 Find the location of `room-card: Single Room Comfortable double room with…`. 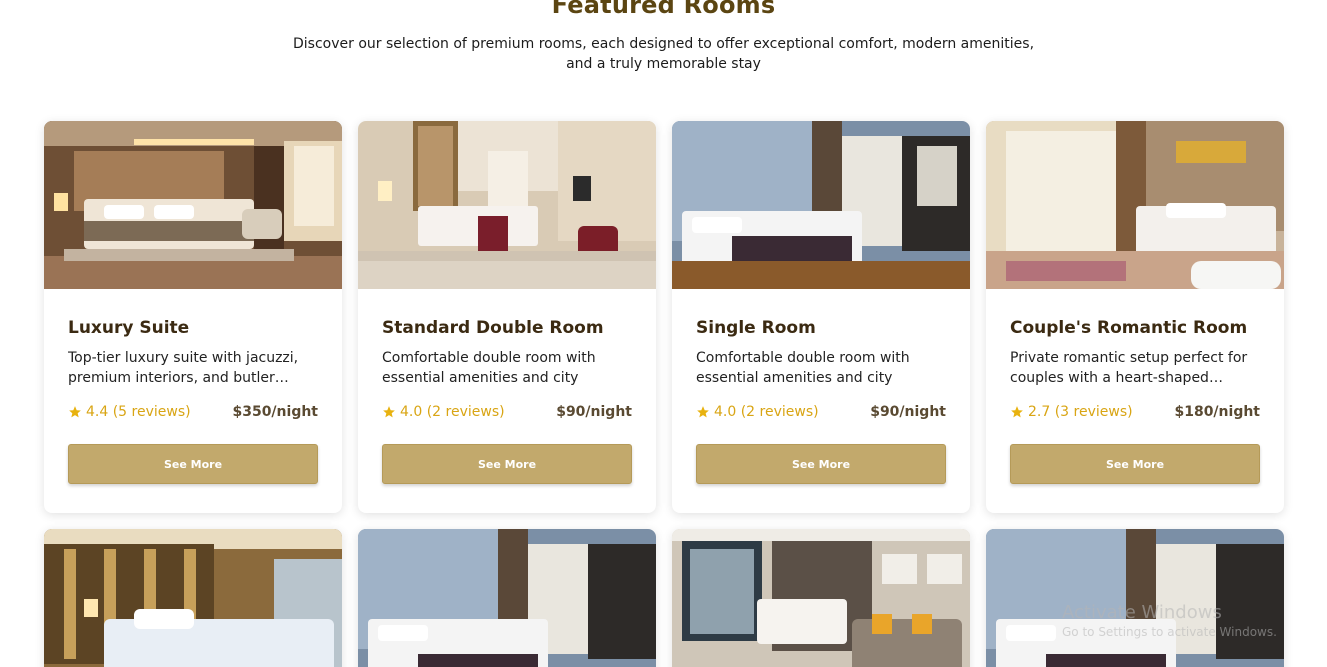

room-card: Single Room Comfortable double room with… is located at coordinates (821, 317).